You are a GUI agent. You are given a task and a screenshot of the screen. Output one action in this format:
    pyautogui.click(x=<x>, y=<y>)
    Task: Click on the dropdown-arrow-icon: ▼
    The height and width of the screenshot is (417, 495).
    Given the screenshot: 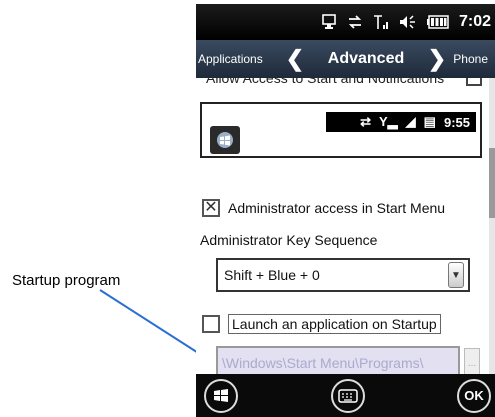 What is the action you would take?
    pyautogui.click(x=456, y=275)
    